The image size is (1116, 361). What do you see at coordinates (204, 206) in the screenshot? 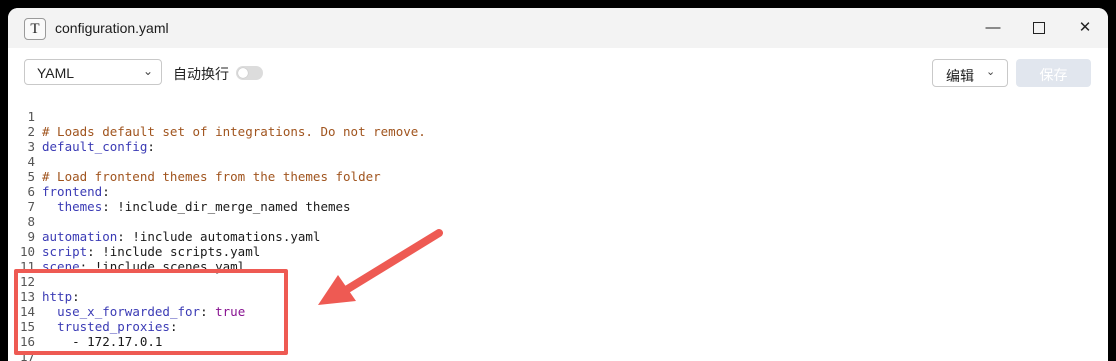
I see `line-text: themes: !include_dir_merge_named themes` at bounding box center [204, 206].